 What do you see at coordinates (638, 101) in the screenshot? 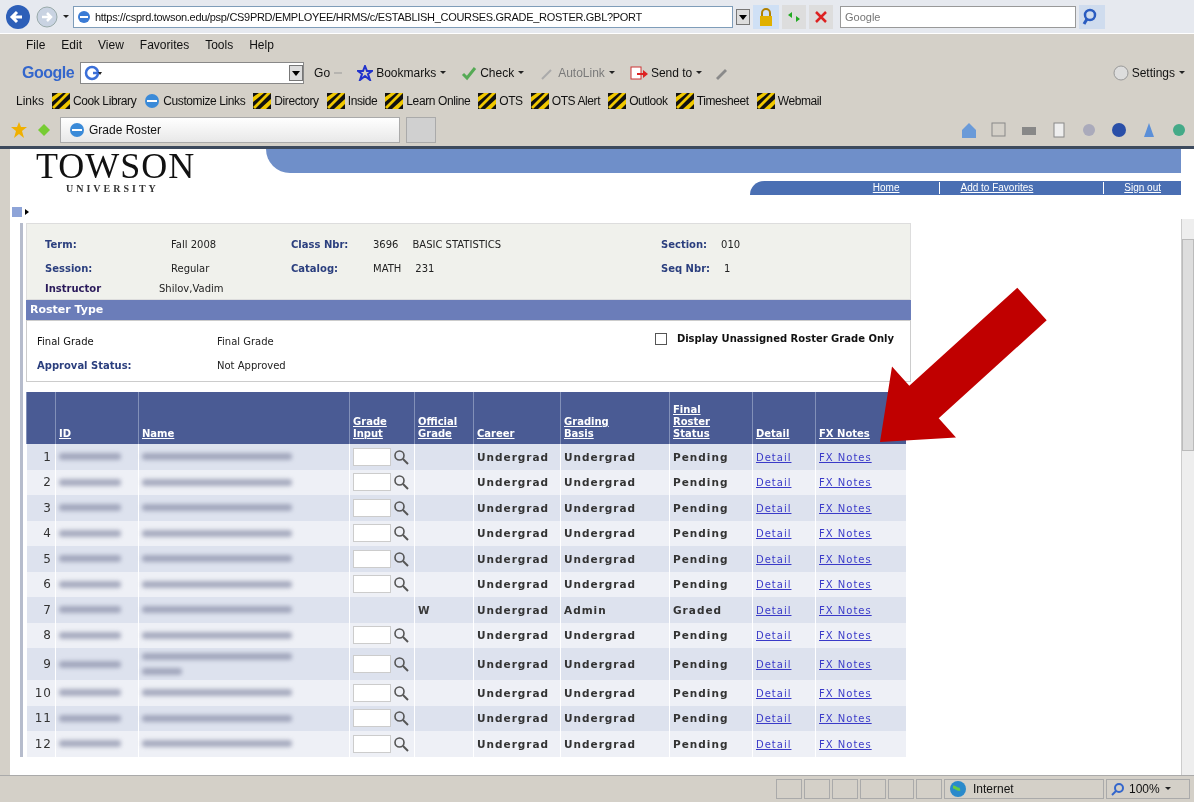
I see `bookmark-link: Outlook` at bounding box center [638, 101].